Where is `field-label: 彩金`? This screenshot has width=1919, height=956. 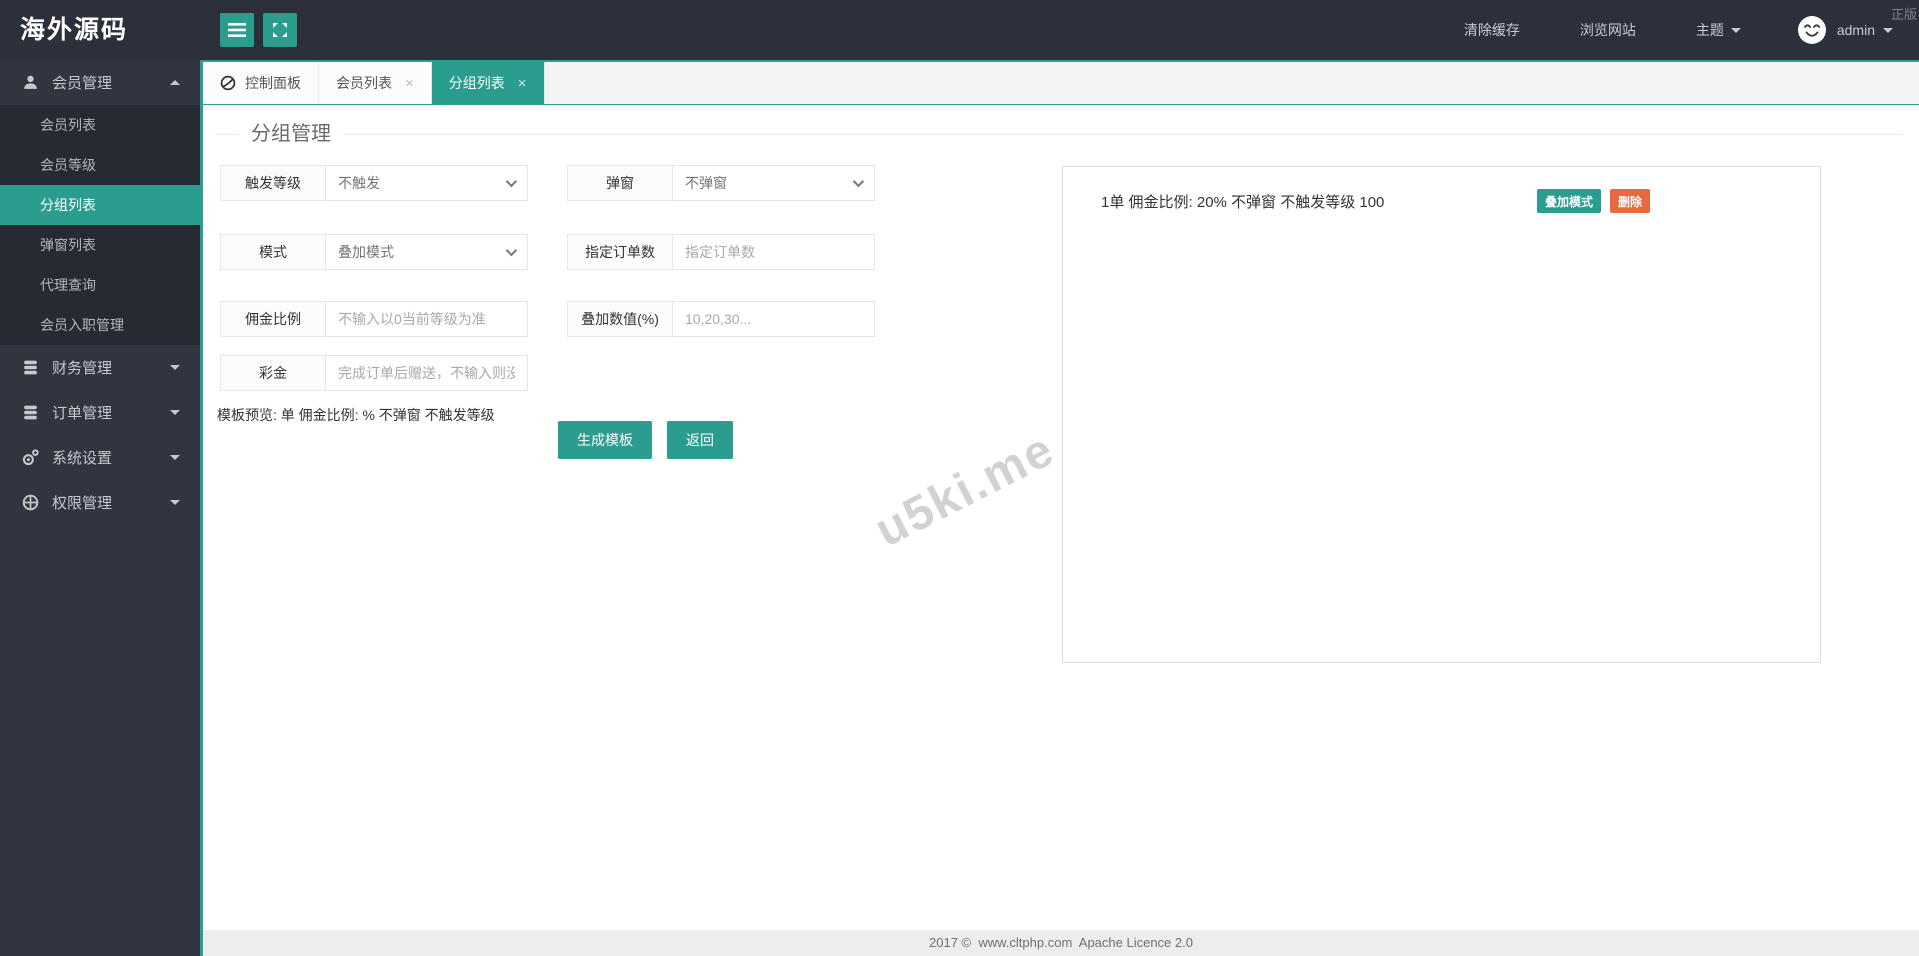
field-label: 彩金 is located at coordinates (273, 373).